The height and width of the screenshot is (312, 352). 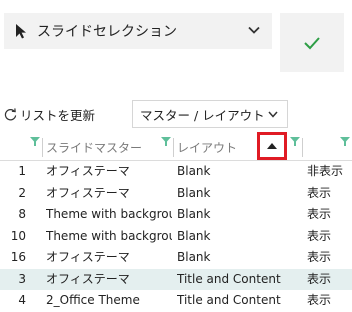 What do you see at coordinates (176, 215) in the screenshot?
I see `table-row: 8 Theme with backgrou... Blank 表示` at bounding box center [176, 215].